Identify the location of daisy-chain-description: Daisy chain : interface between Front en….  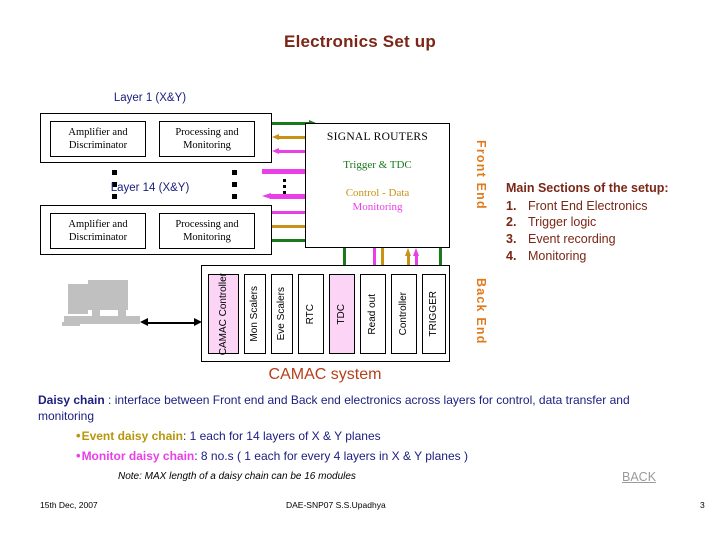
(358, 428).